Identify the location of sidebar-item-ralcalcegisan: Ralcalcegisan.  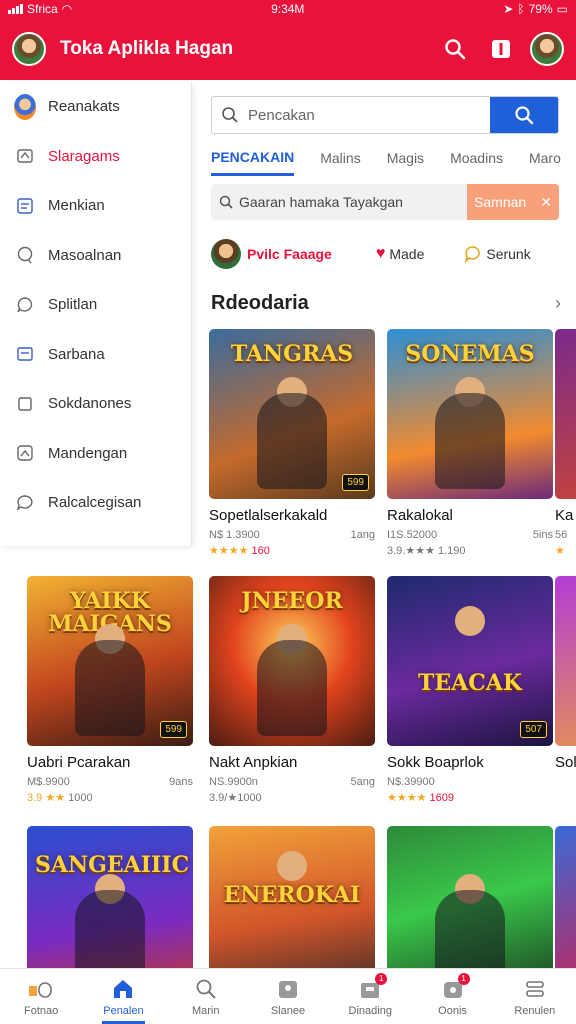
(95, 503).